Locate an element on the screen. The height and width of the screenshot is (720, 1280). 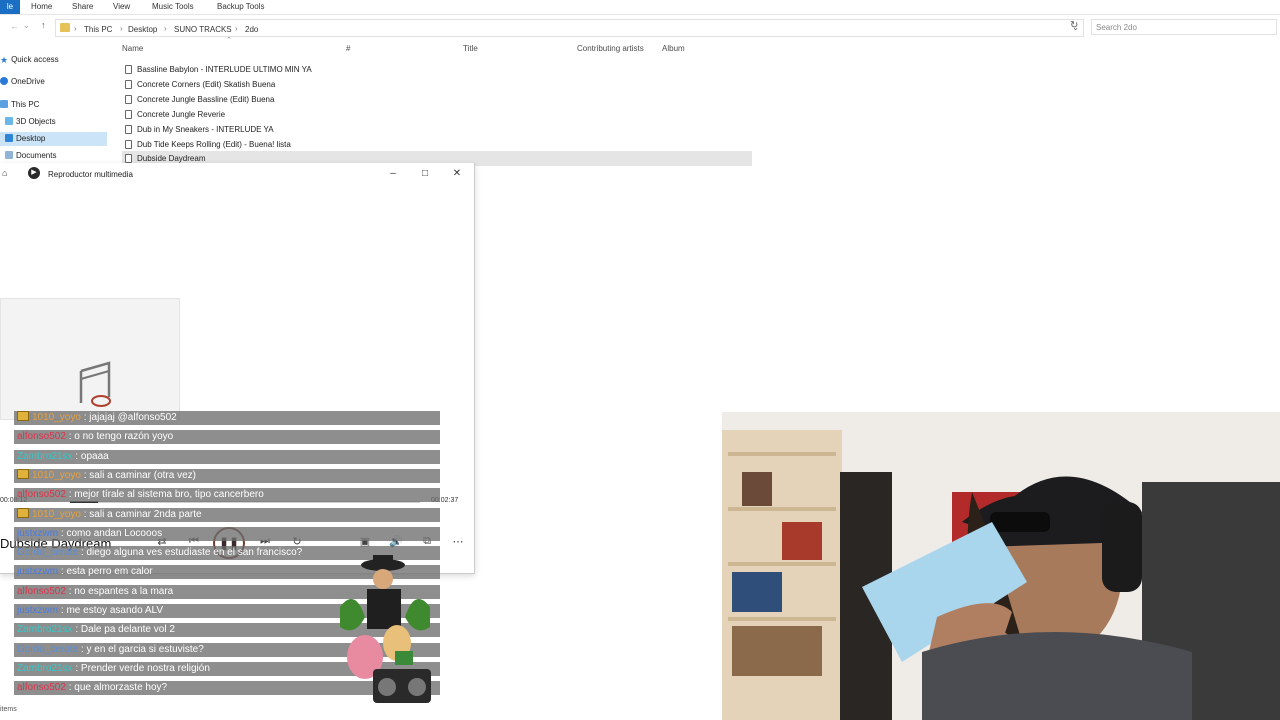
refresh-icon: ↻ is located at coordinates (1074, 25).